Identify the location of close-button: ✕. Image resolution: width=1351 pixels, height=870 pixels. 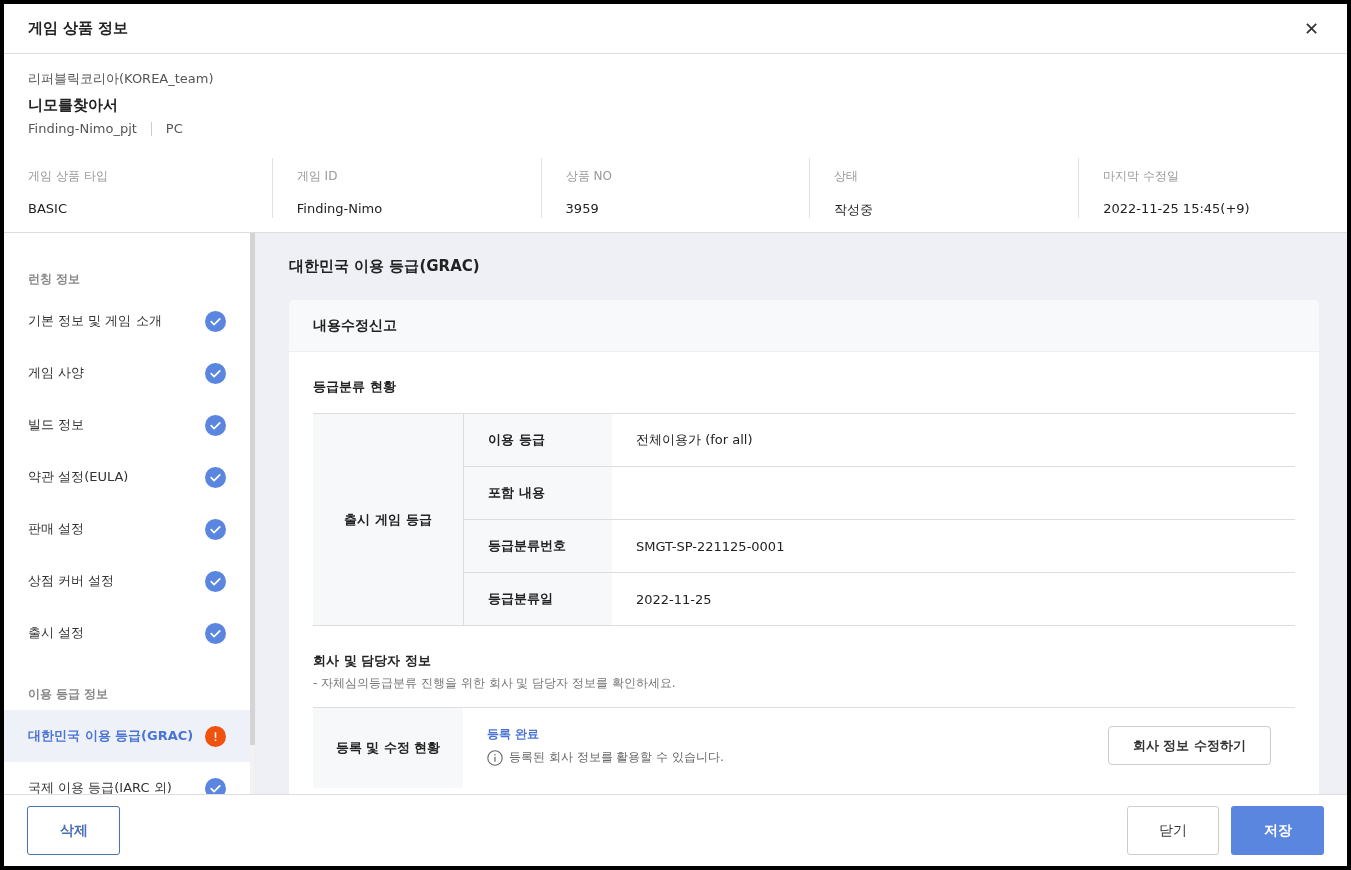
(1311, 28).